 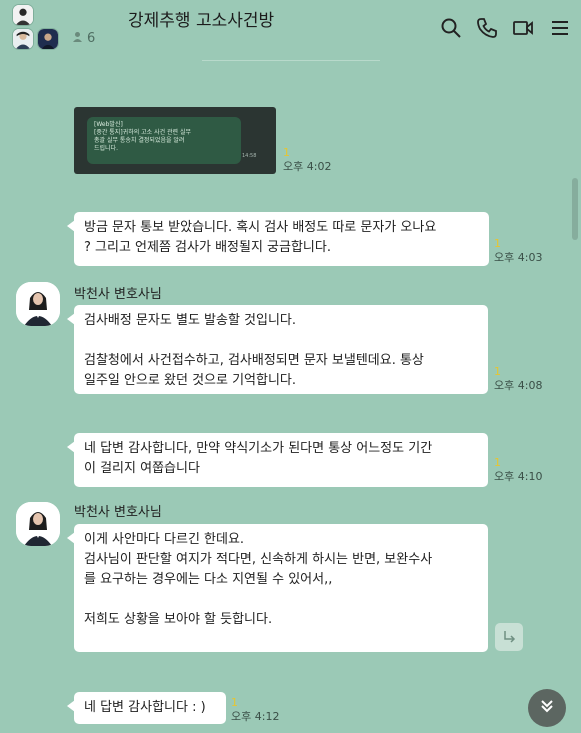 What do you see at coordinates (201, 21) in the screenshot?
I see `chat-title: 강제추행 고소사건방` at bounding box center [201, 21].